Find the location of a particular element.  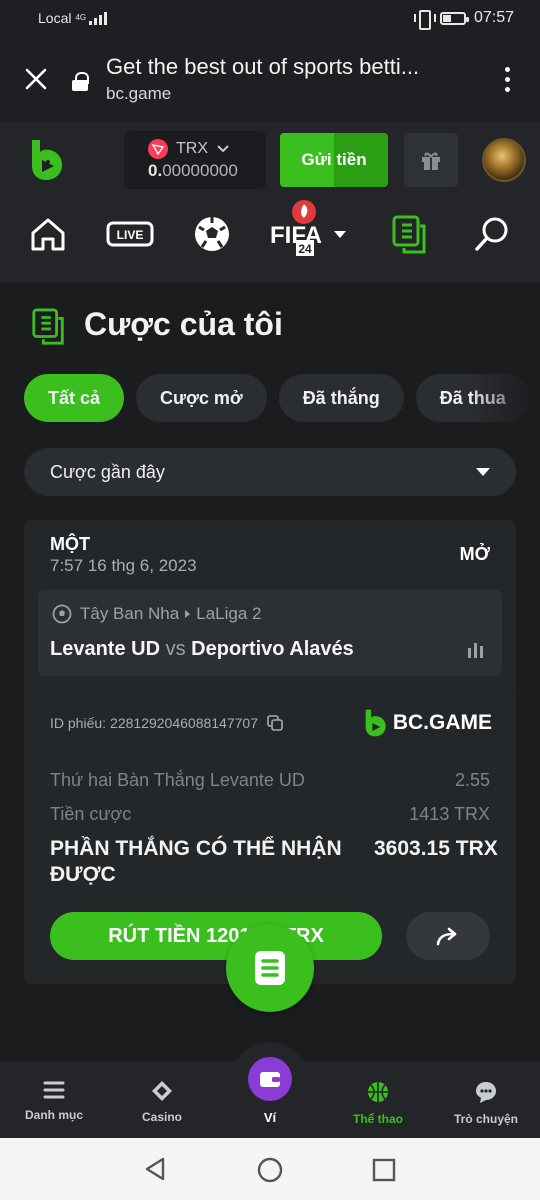

gift-button is located at coordinates (431, 160).